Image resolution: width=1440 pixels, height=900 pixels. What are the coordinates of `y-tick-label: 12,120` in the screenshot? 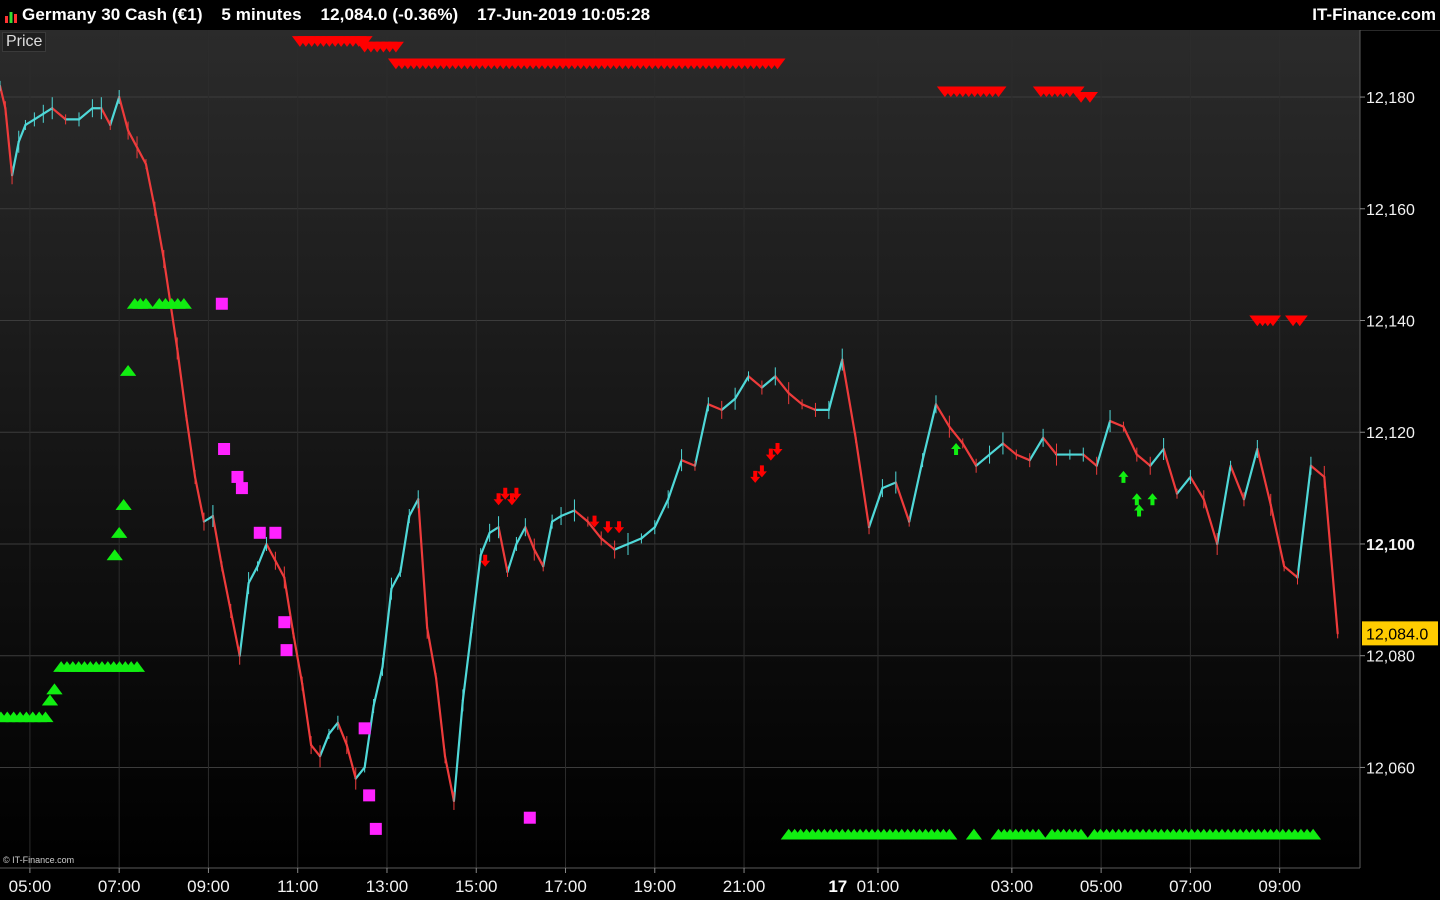 It's located at (1390, 433).